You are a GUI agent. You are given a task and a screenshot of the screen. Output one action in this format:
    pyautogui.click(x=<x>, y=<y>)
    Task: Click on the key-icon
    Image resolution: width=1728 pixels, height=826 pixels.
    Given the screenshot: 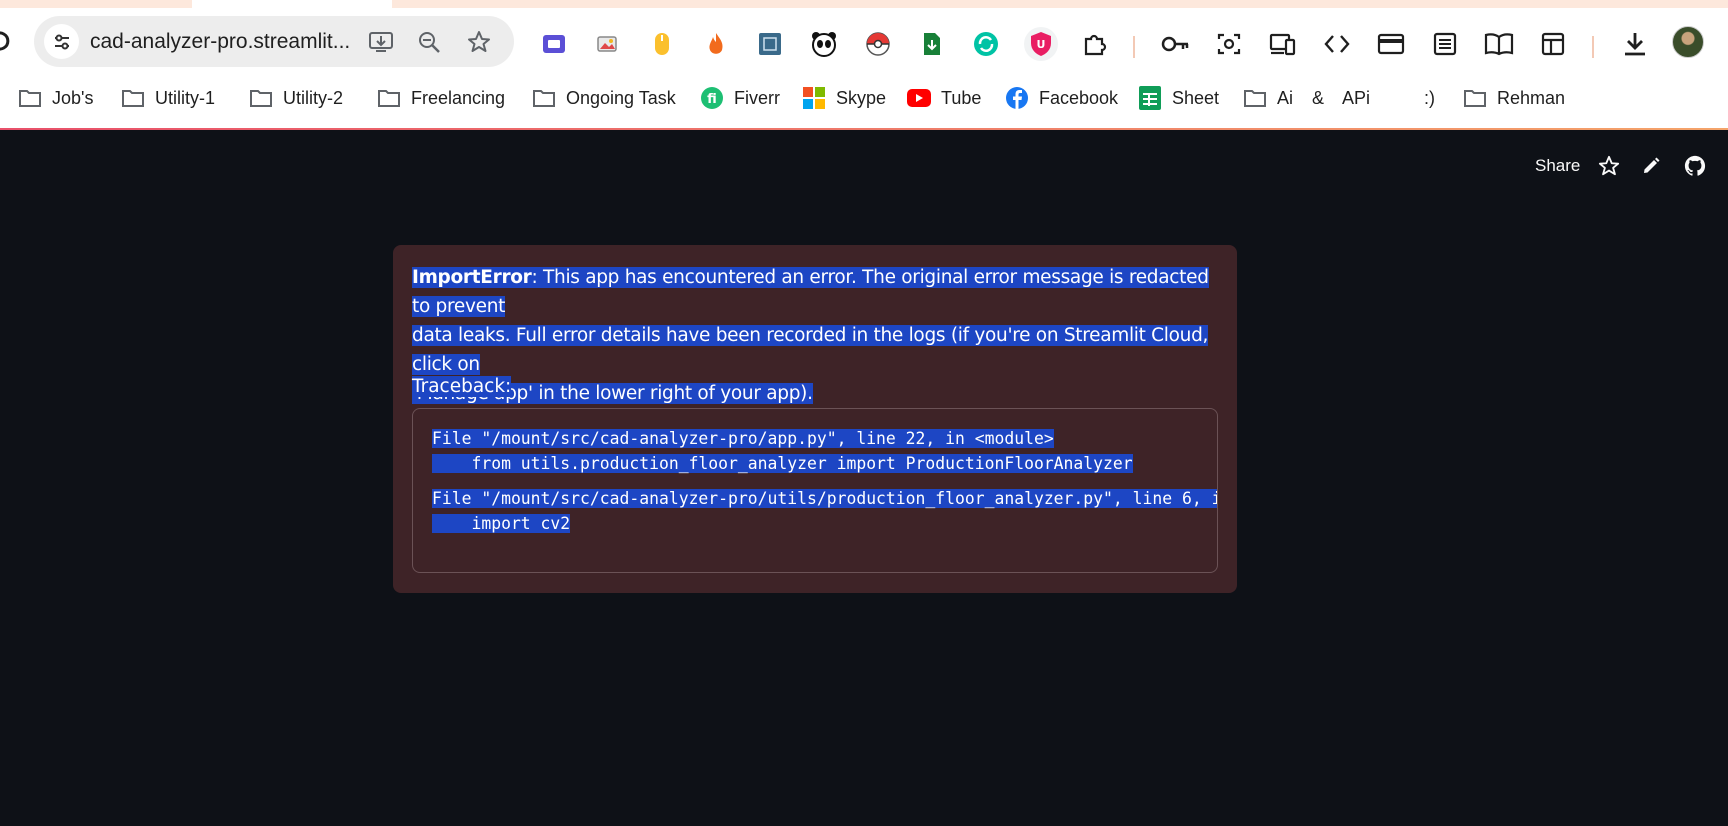 What is the action you would take?
    pyautogui.click(x=1175, y=44)
    